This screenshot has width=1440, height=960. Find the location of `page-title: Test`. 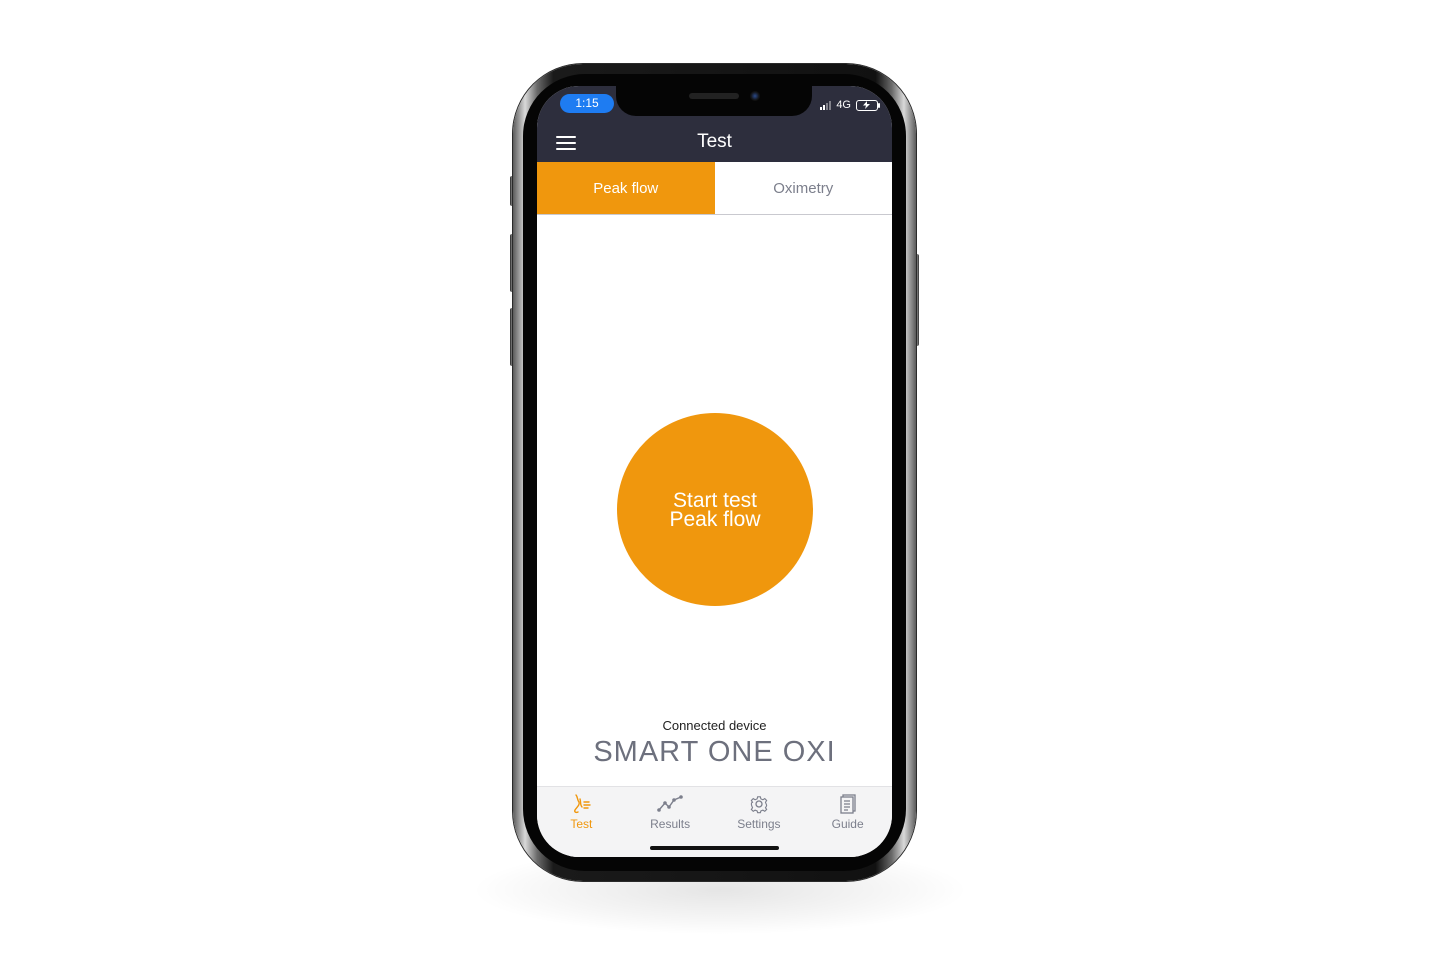

page-title: Test is located at coordinates (714, 141).